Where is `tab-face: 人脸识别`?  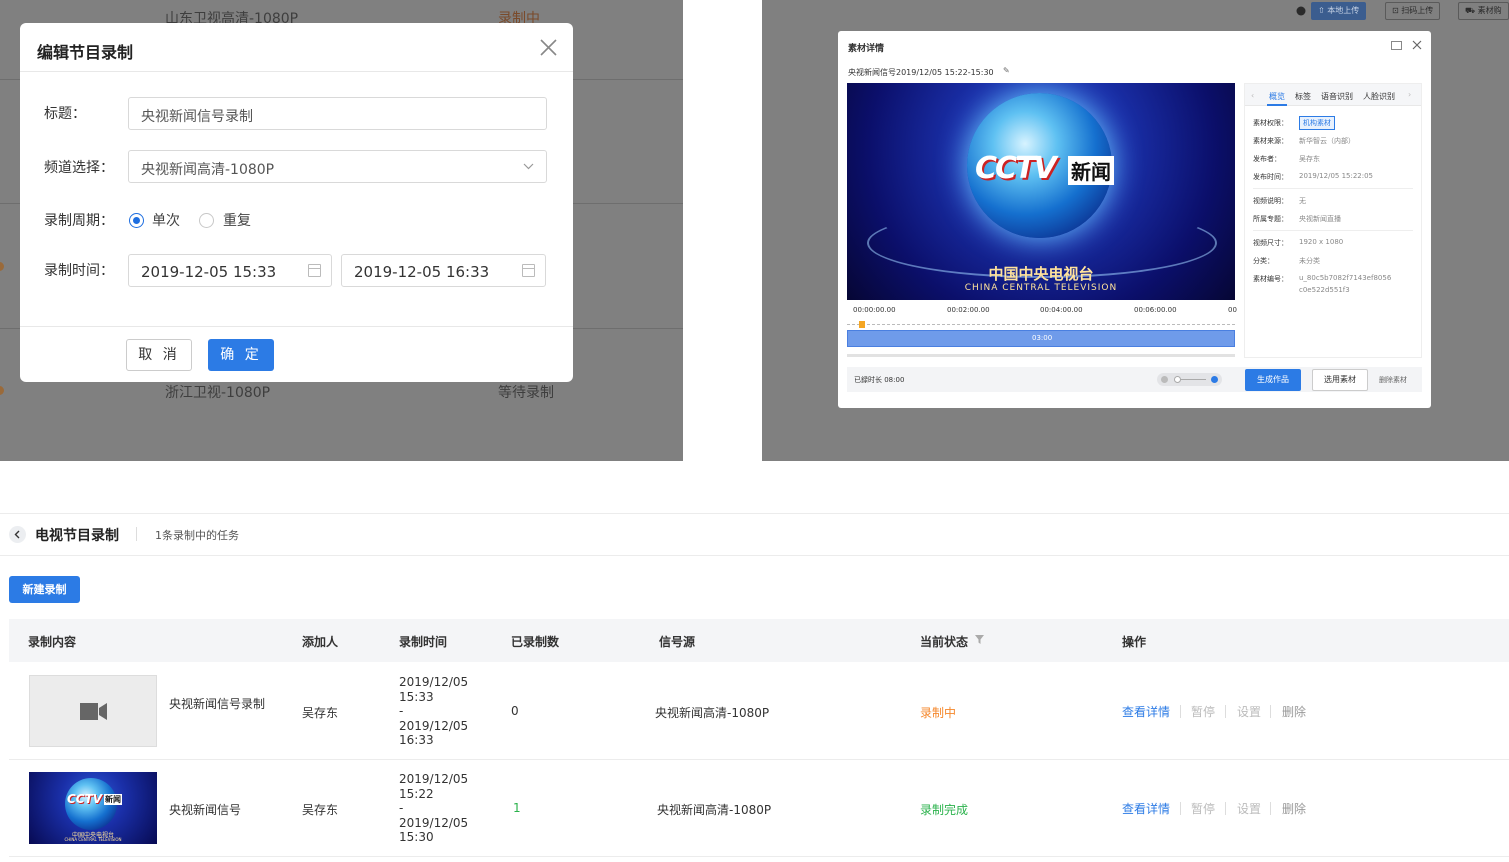
tab-face: 人脸识别 is located at coordinates (1379, 96).